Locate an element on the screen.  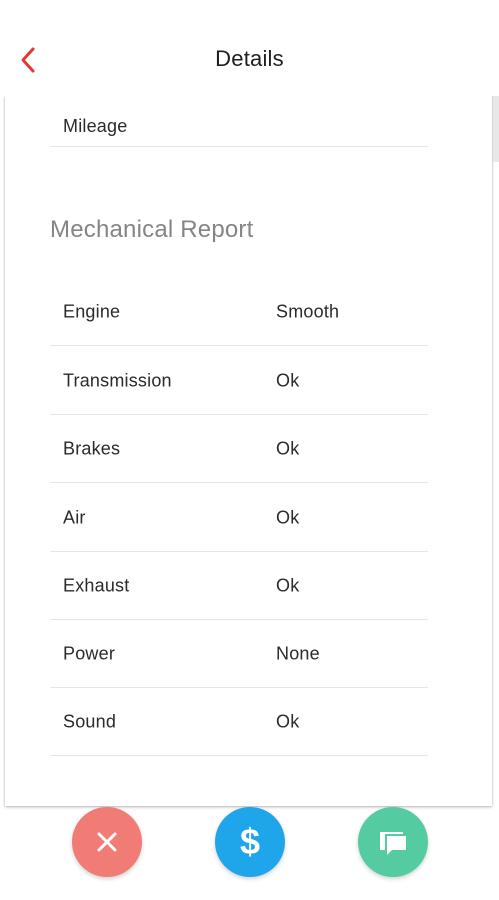
dollar-icon: $ is located at coordinates (250, 841).